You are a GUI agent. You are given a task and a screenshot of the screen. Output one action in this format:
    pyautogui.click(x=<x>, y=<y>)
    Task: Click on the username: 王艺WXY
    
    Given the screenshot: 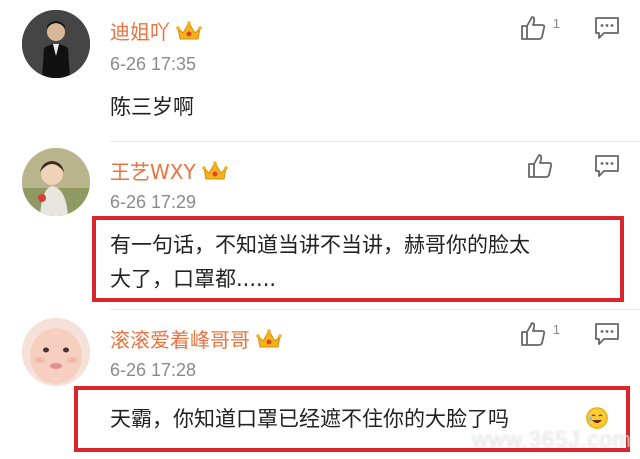 What is the action you would take?
    pyautogui.click(x=169, y=170)
    